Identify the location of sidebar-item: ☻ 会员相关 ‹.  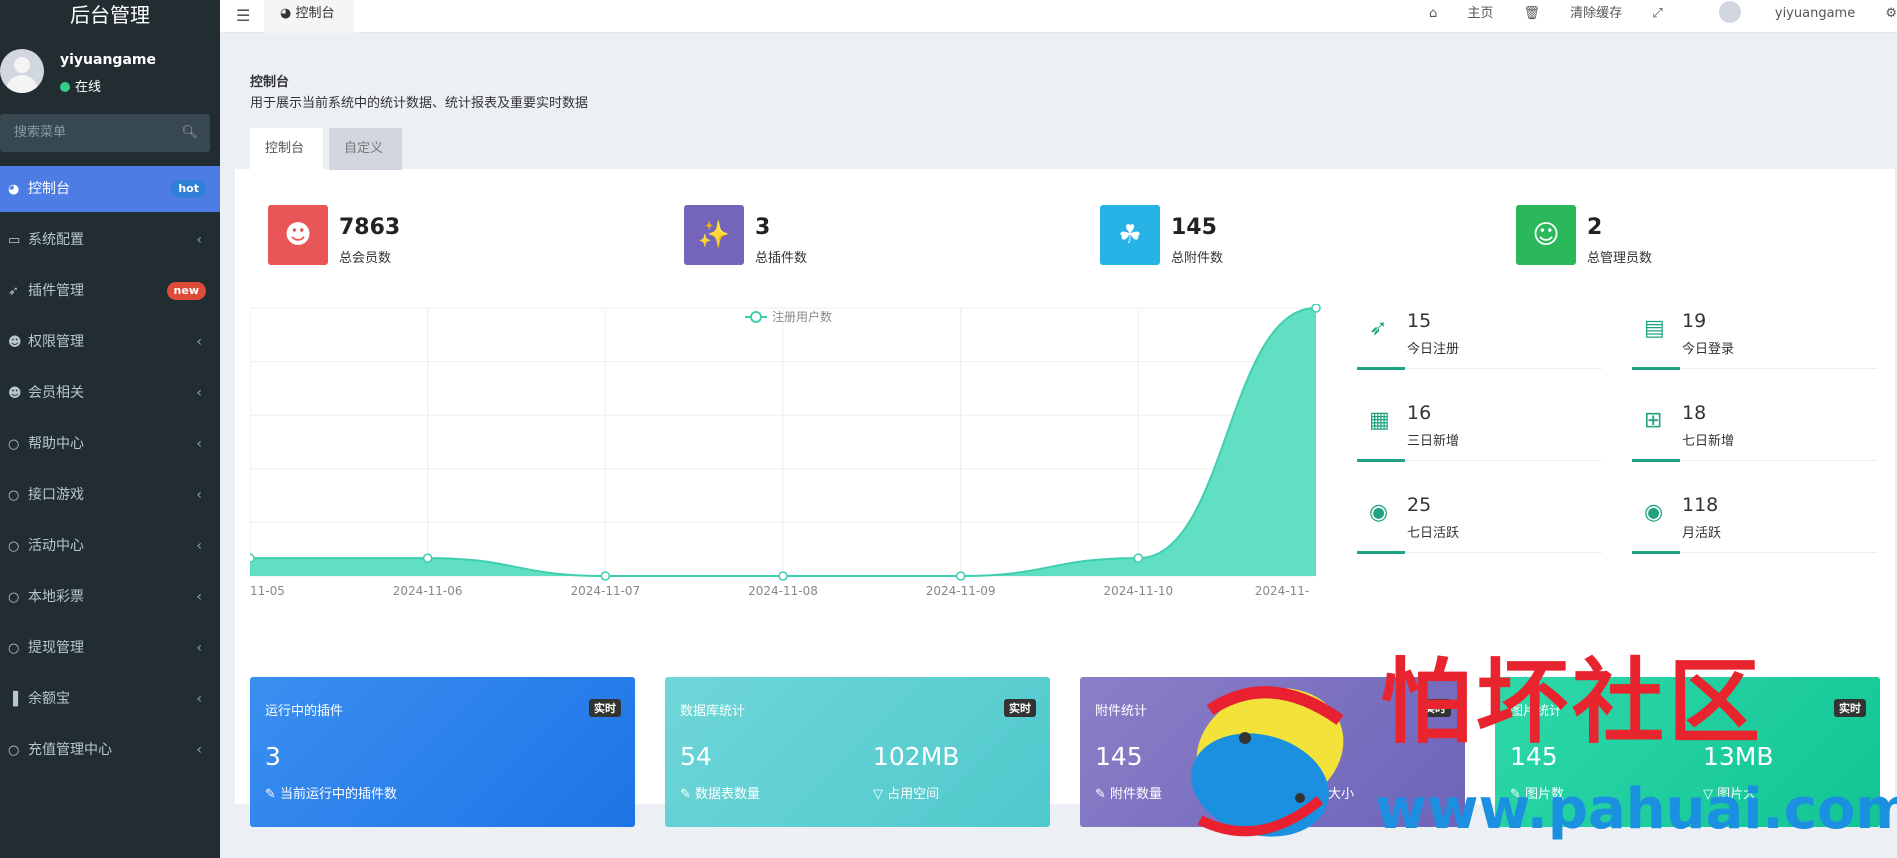
(110, 395).